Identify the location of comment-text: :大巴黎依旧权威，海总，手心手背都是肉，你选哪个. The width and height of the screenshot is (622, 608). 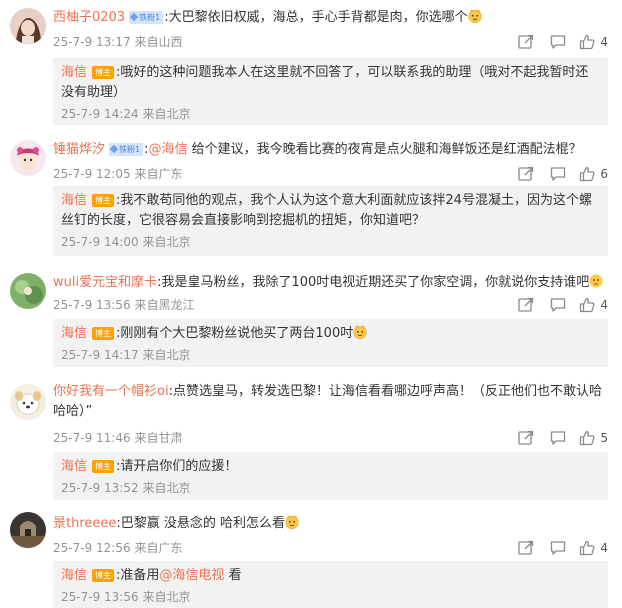
(316, 17).